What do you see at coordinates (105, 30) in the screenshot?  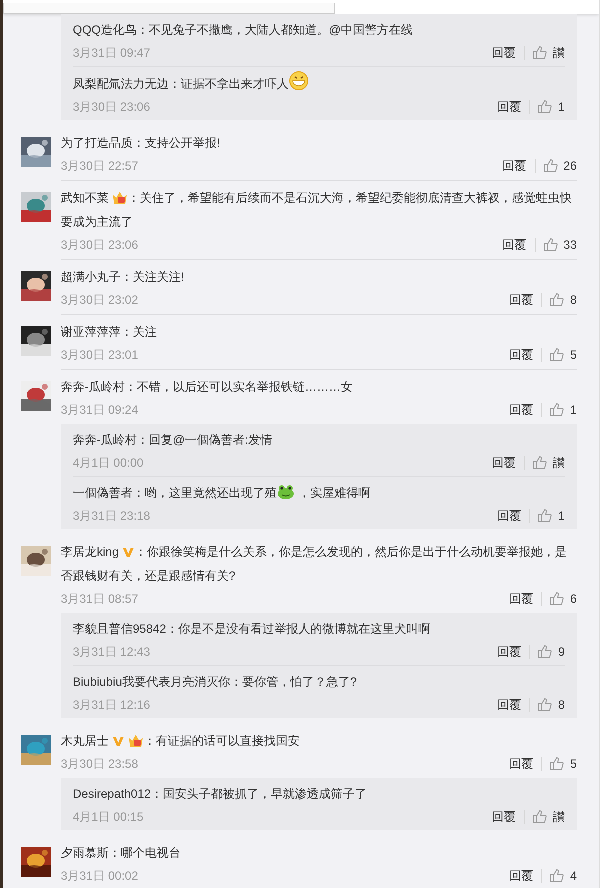 I see `user-name: QQQ造化鸟` at bounding box center [105, 30].